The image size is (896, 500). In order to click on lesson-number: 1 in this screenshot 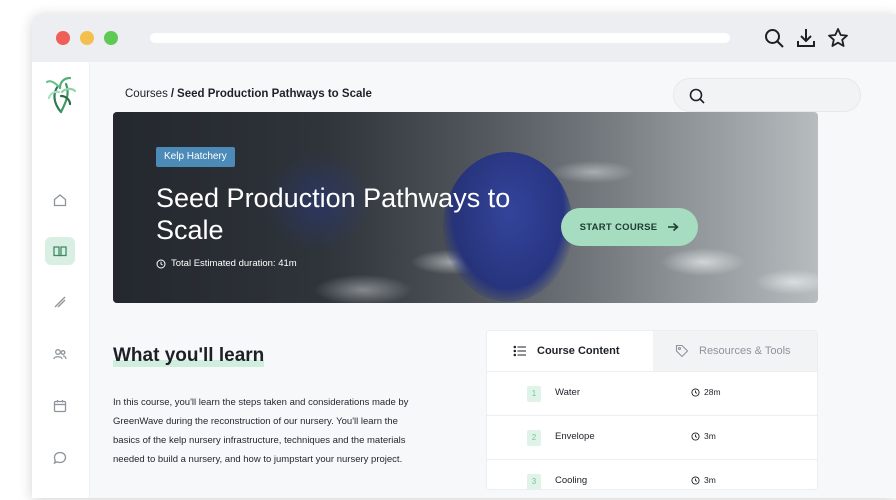, I will do `click(534, 394)`.